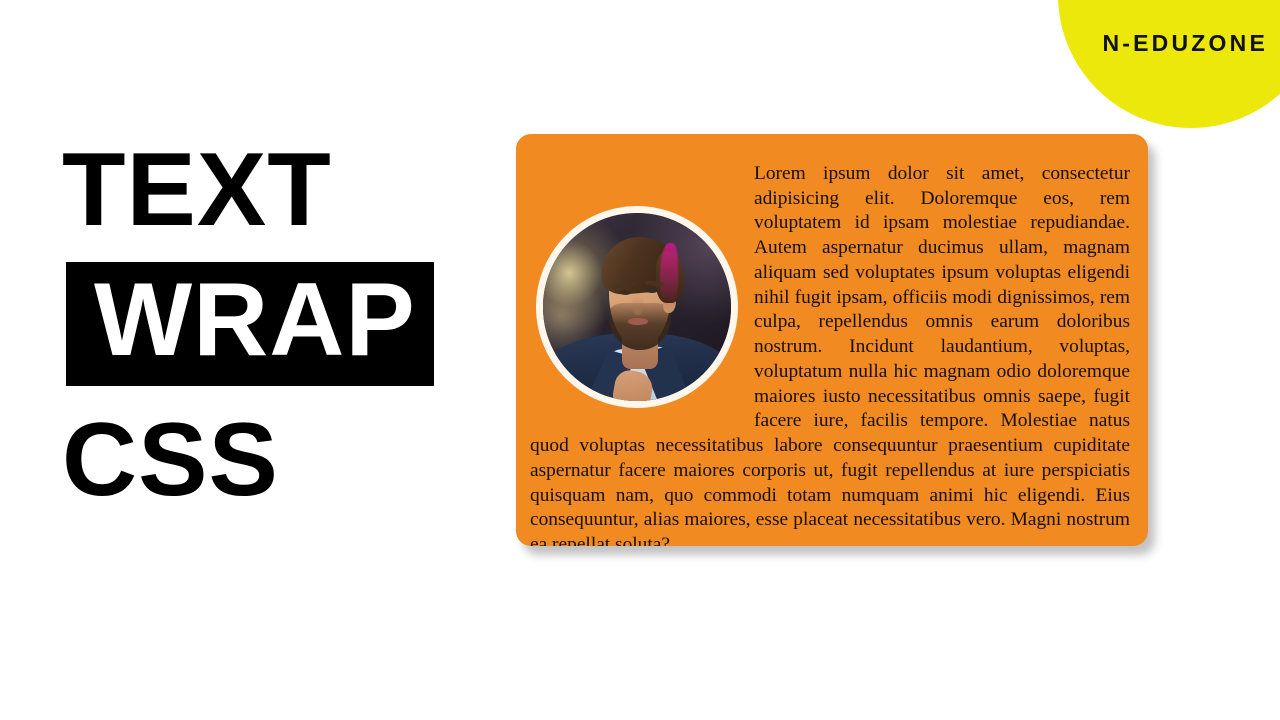 The width and height of the screenshot is (1280, 720). I want to click on headline-line-text: TEXT, so click(197, 190).